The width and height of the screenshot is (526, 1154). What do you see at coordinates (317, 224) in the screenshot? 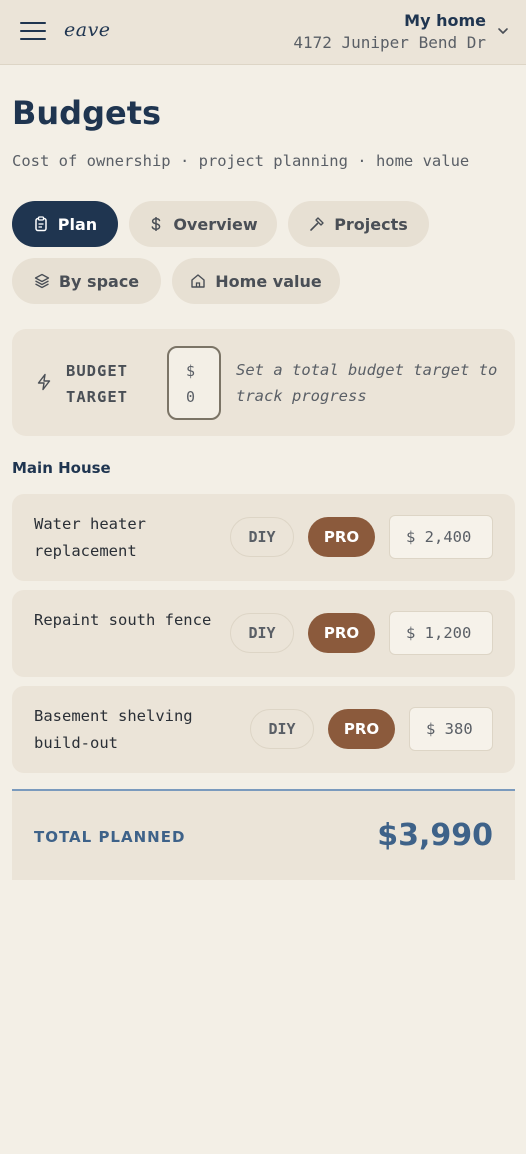
I see `hammer-icon` at bounding box center [317, 224].